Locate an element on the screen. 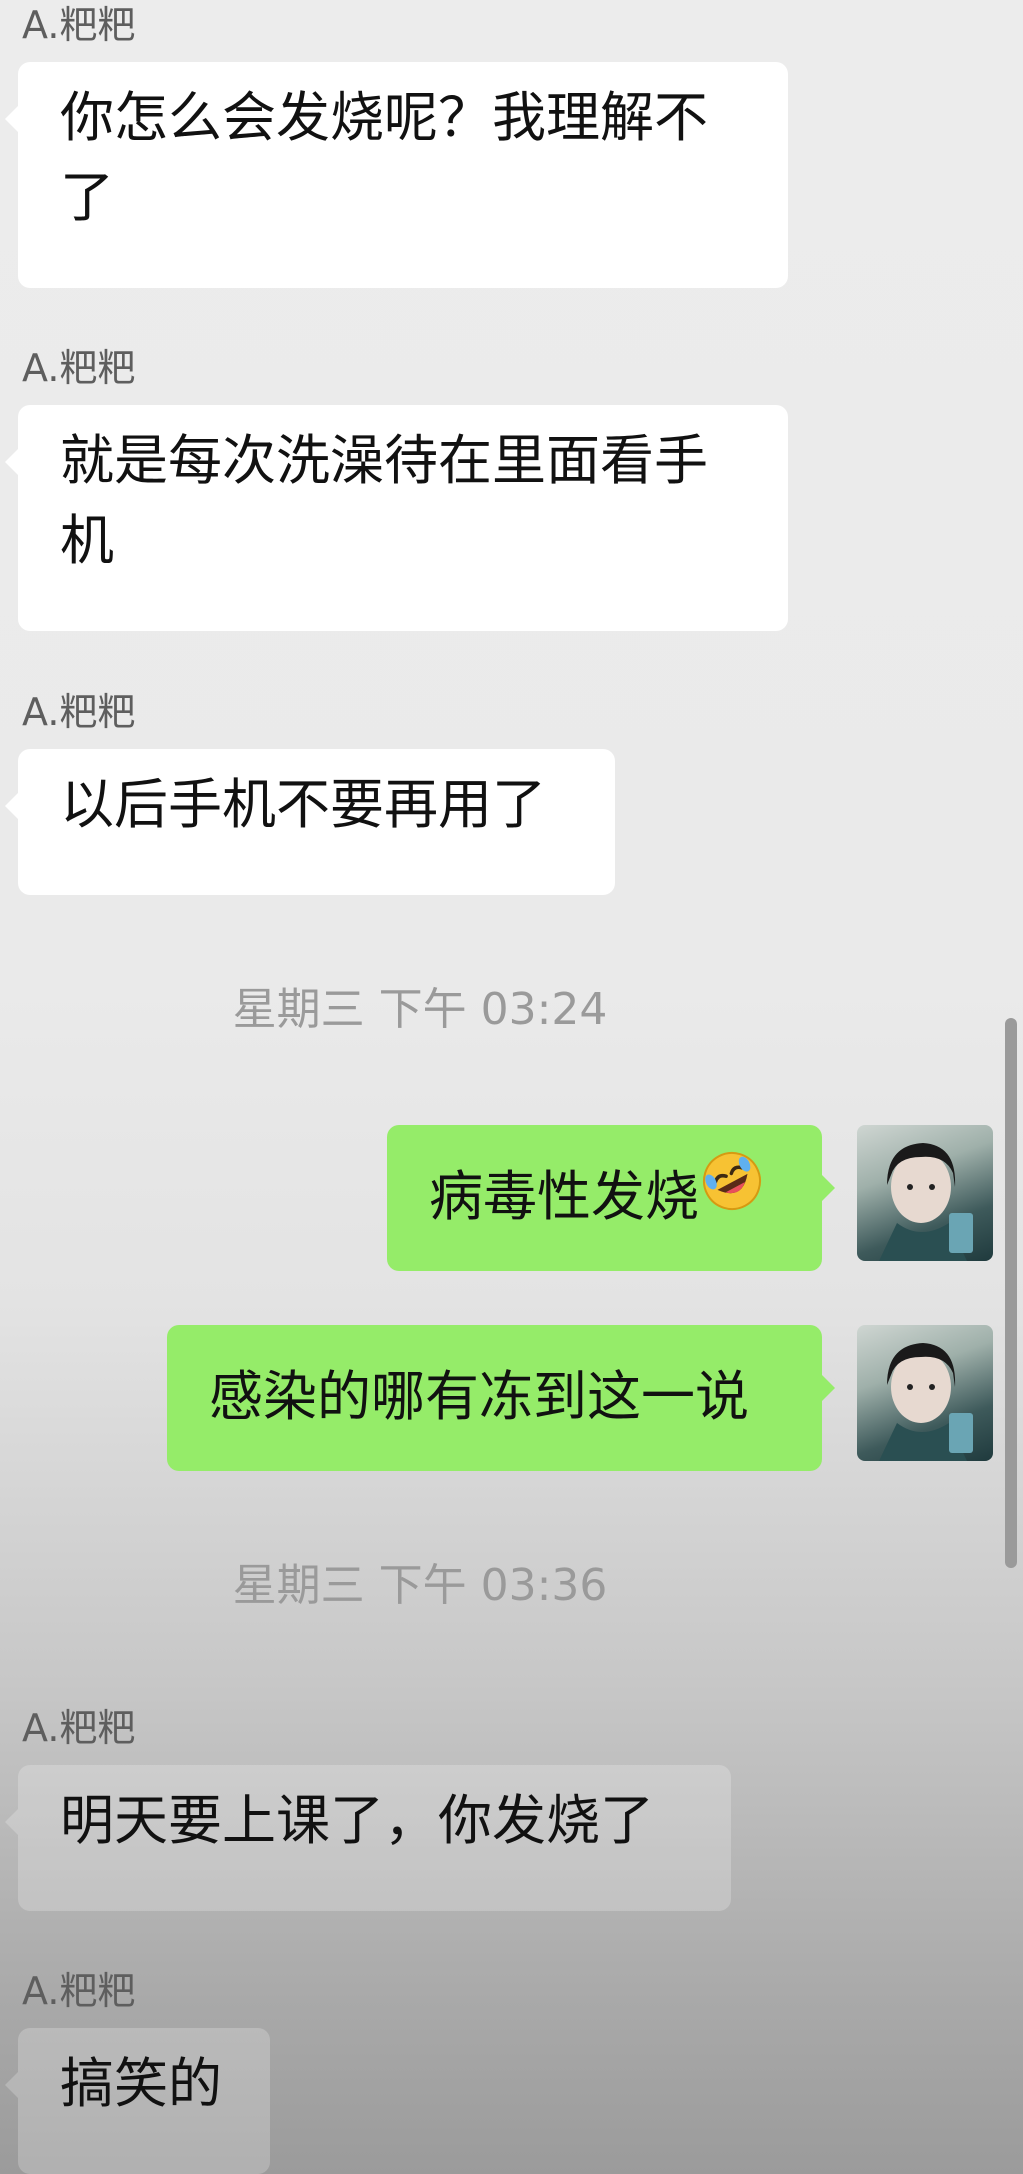 The image size is (1023, 2174). message-timestamp: 星期三 下午 03:36 is located at coordinates (420, 1585).